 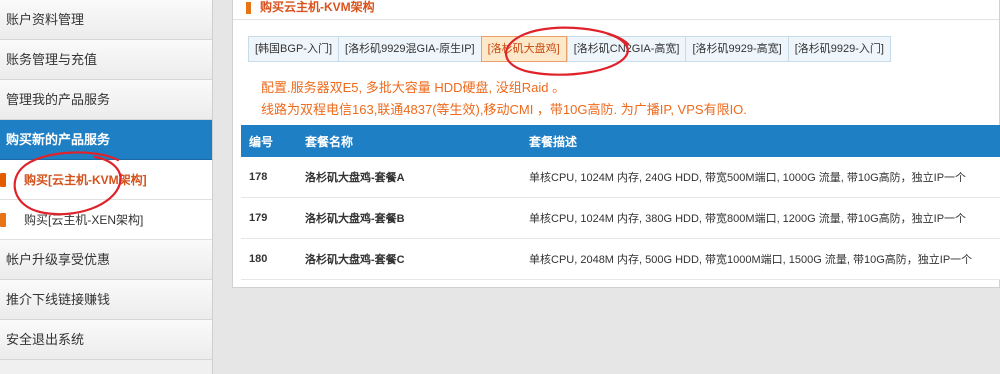 I want to click on sidebar-item-logout: 安全退出系统, so click(x=106, y=340).